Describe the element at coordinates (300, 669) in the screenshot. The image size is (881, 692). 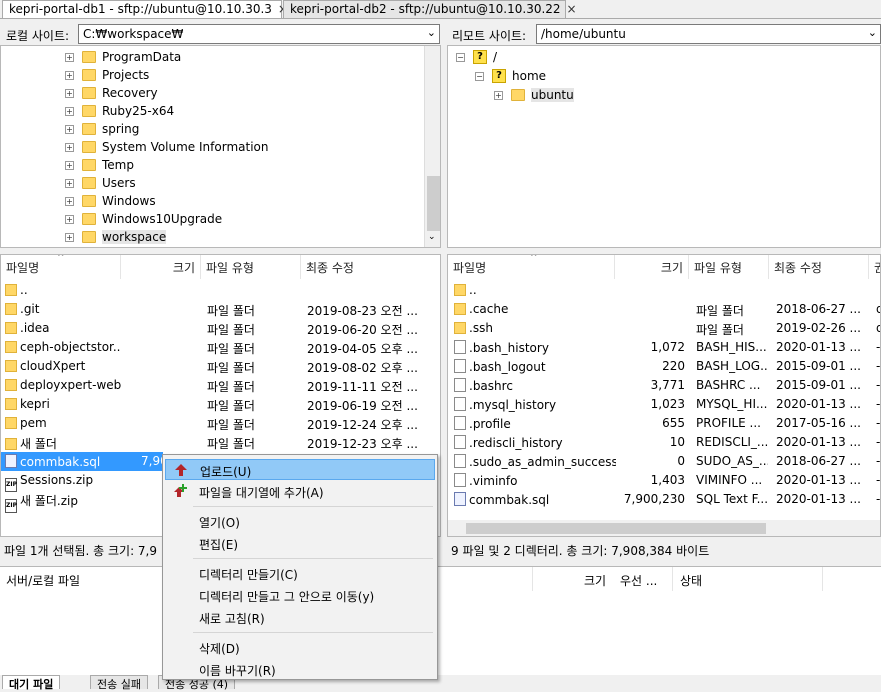
I see `menu-item: 이름 바꾸기(R)` at that location.